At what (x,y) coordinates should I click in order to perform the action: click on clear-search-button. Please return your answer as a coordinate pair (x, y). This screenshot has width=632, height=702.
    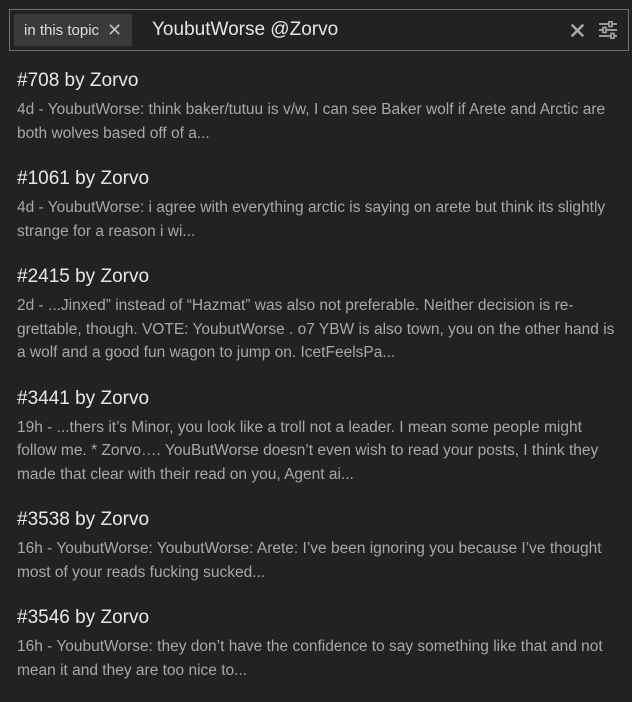
    Looking at the image, I should click on (577, 30).